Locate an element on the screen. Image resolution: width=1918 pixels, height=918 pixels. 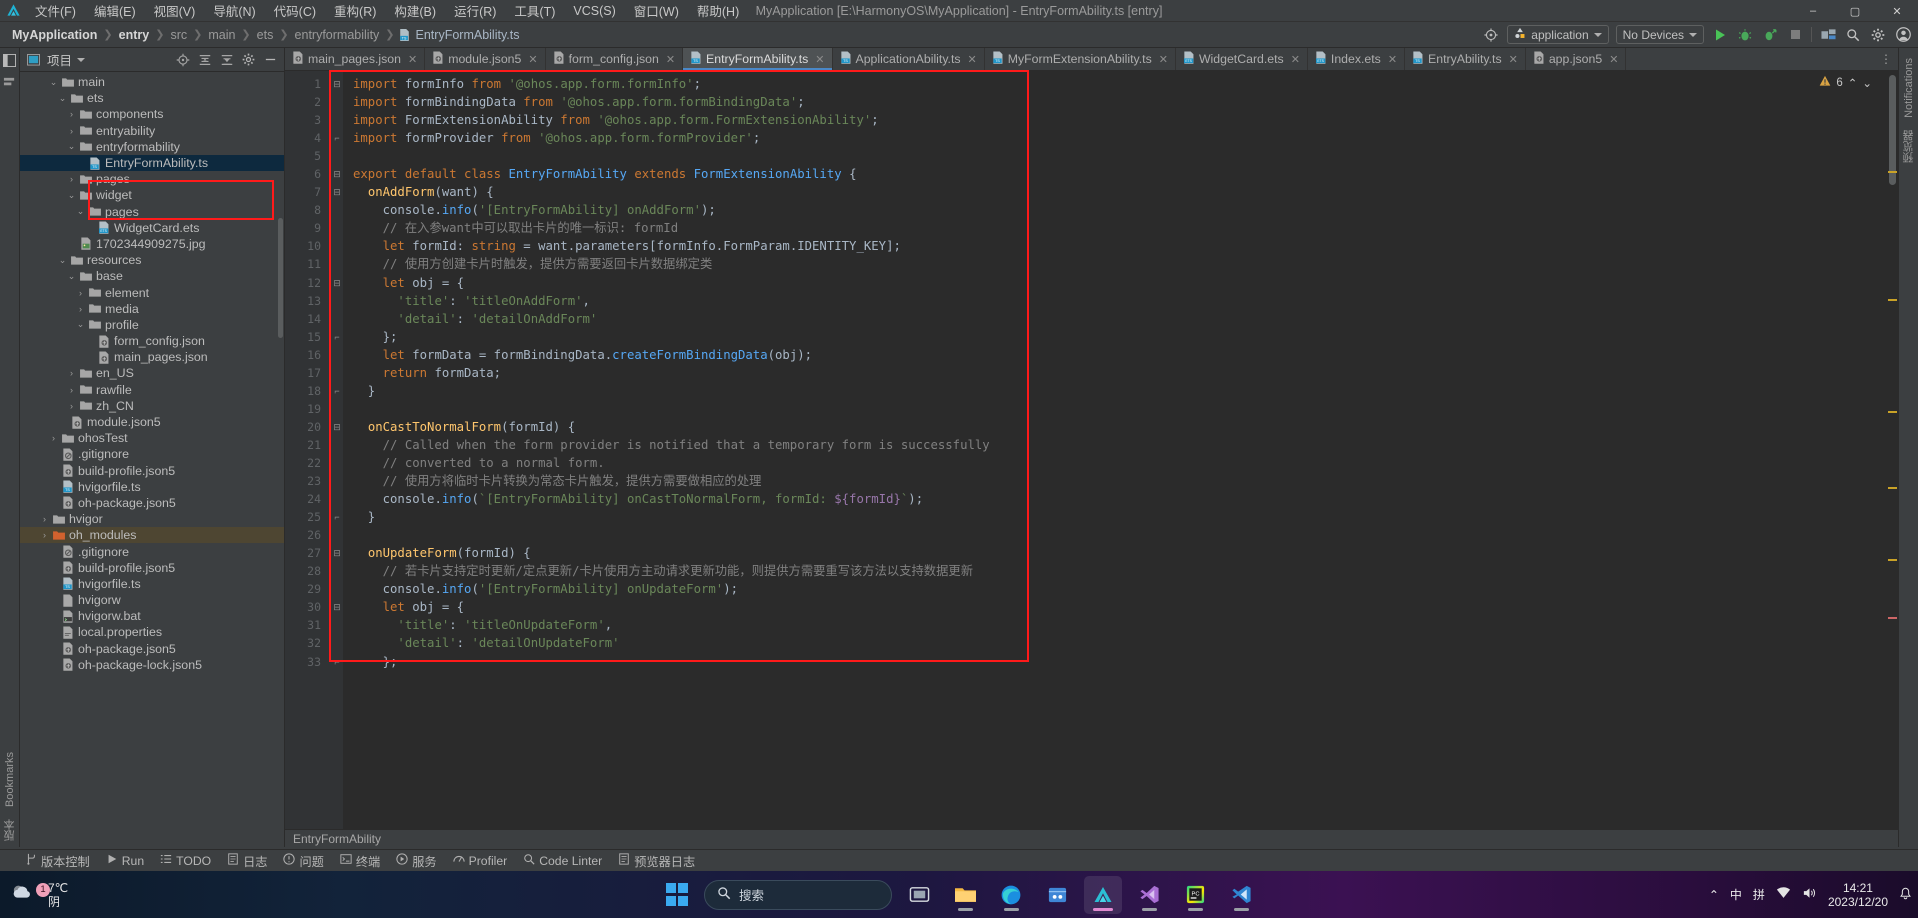
taskbar-weather-widget: 1 7℃ 阴 is located at coordinates (150, 895).